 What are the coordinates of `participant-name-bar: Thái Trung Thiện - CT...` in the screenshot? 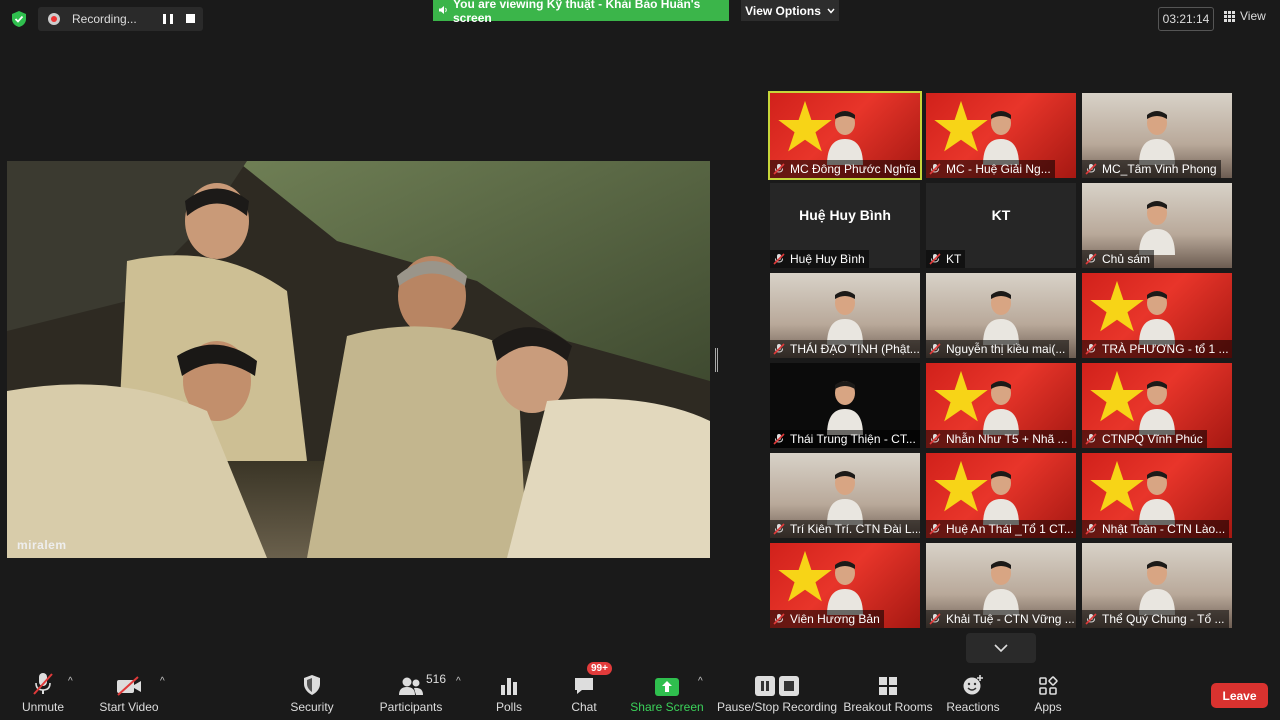 It's located at (845, 439).